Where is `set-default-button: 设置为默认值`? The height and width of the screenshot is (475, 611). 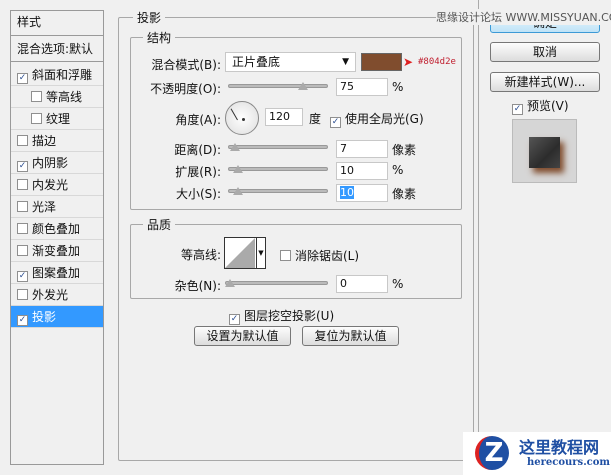 set-default-button: 设置为默认值 is located at coordinates (242, 336).